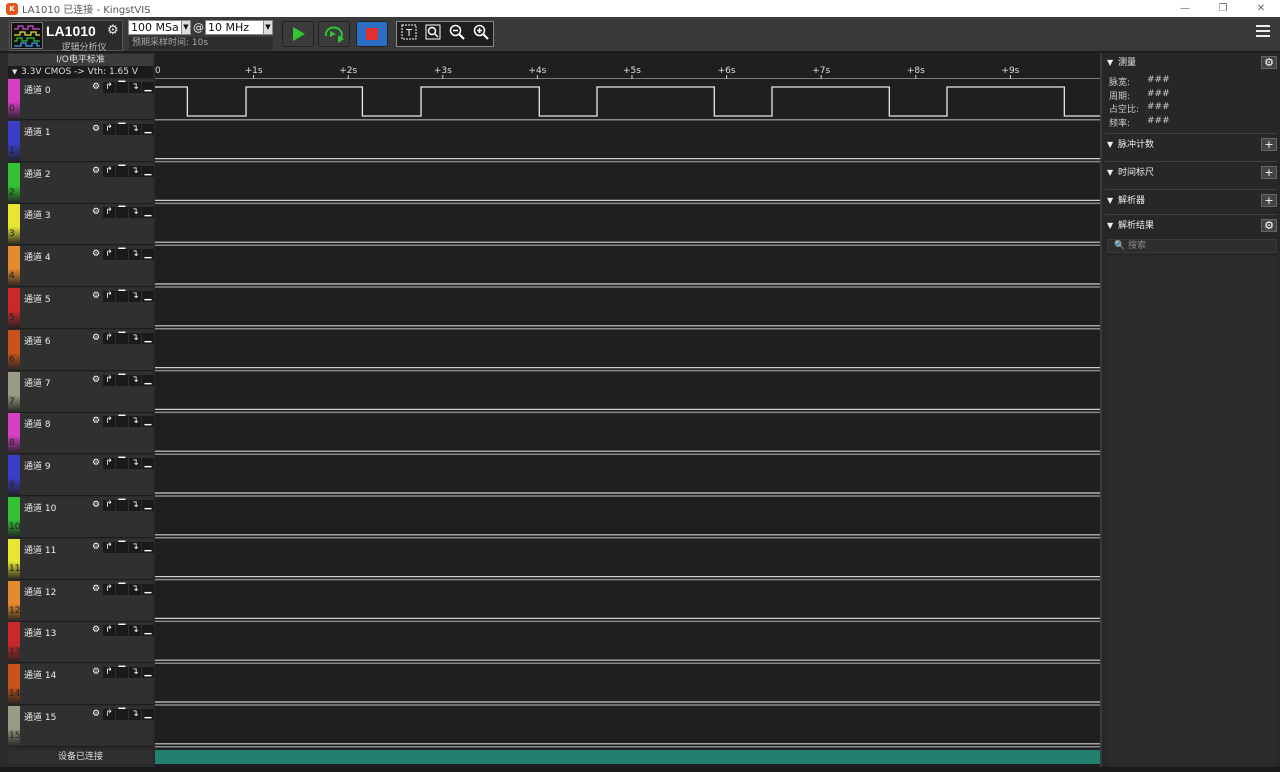 Image resolution: width=1280 pixels, height=772 pixels. Describe the element at coordinates (409, 34) in the screenshot. I see `text-tool-icon: T` at that location.